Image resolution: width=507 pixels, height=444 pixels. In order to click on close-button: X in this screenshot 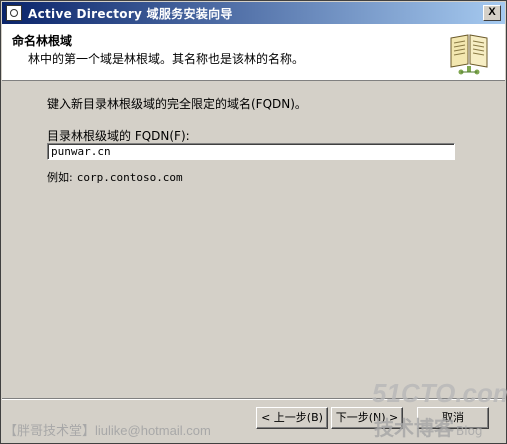, I will do `click(492, 13)`.